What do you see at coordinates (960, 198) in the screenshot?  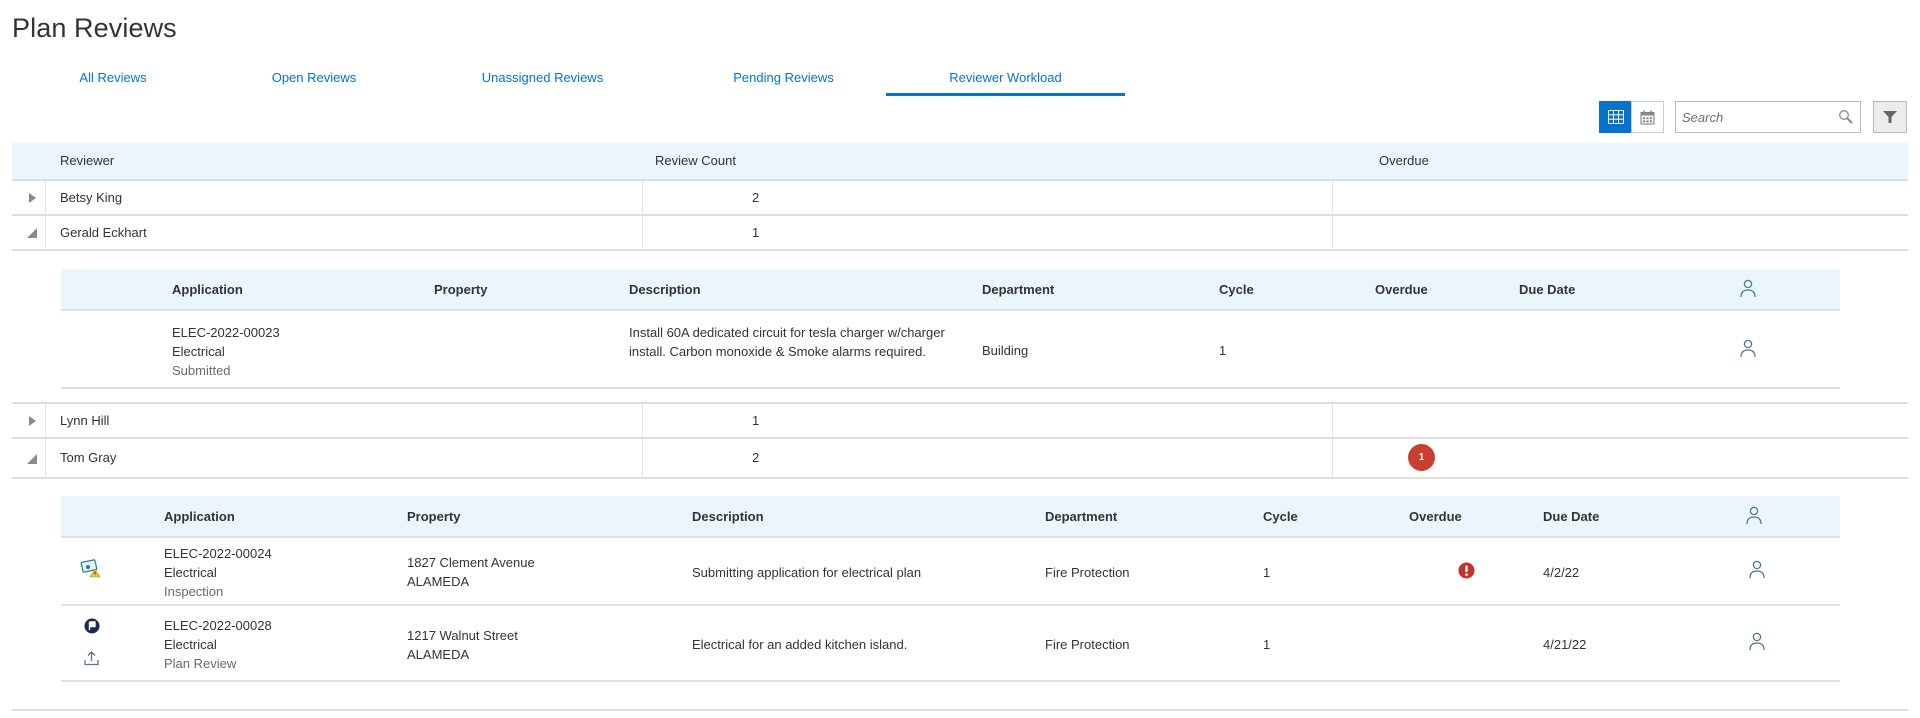 I see `reviewer-row: Betsy King 2` at bounding box center [960, 198].